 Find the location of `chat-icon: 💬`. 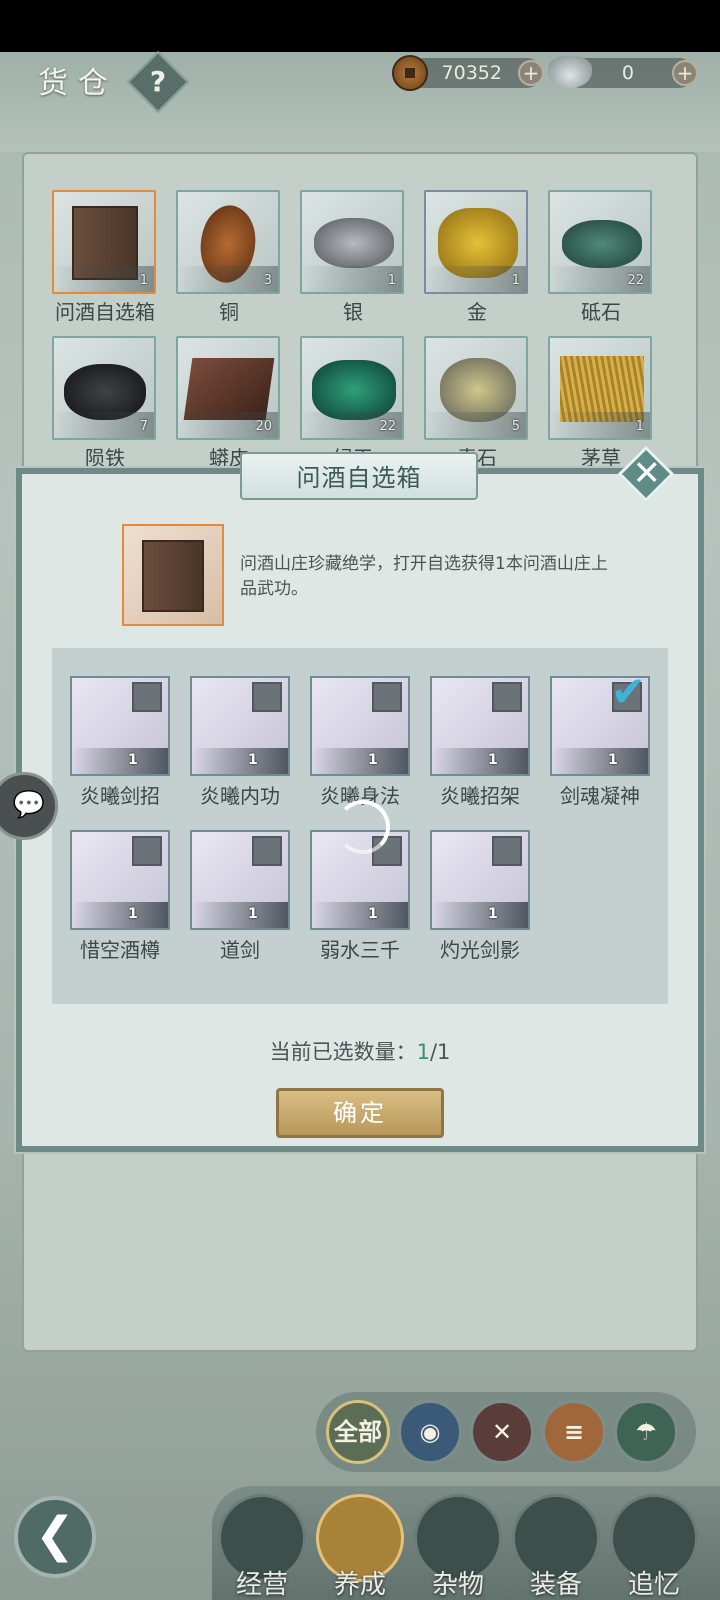

chat-icon: 💬 is located at coordinates (29, 805).